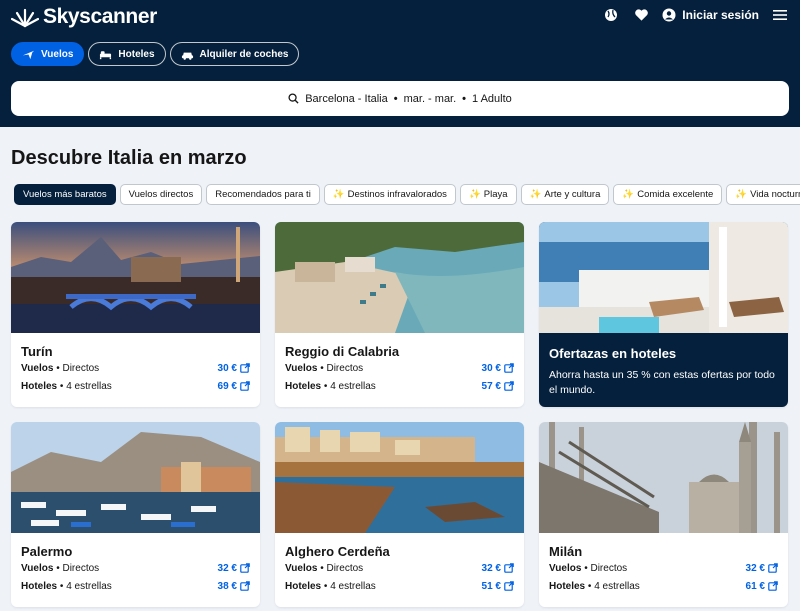 The image size is (800, 611). Describe the element at coordinates (491, 386) in the screenshot. I see `price-value: 57 €` at that location.